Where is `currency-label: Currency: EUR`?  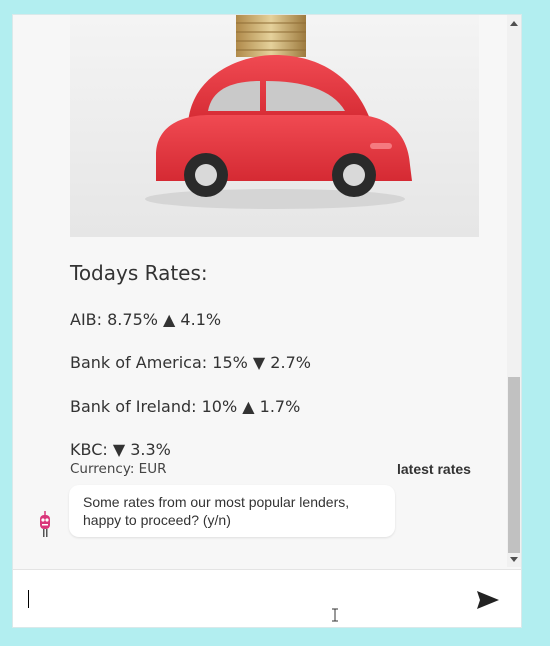 currency-label: Currency: EUR is located at coordinates (118, 469).